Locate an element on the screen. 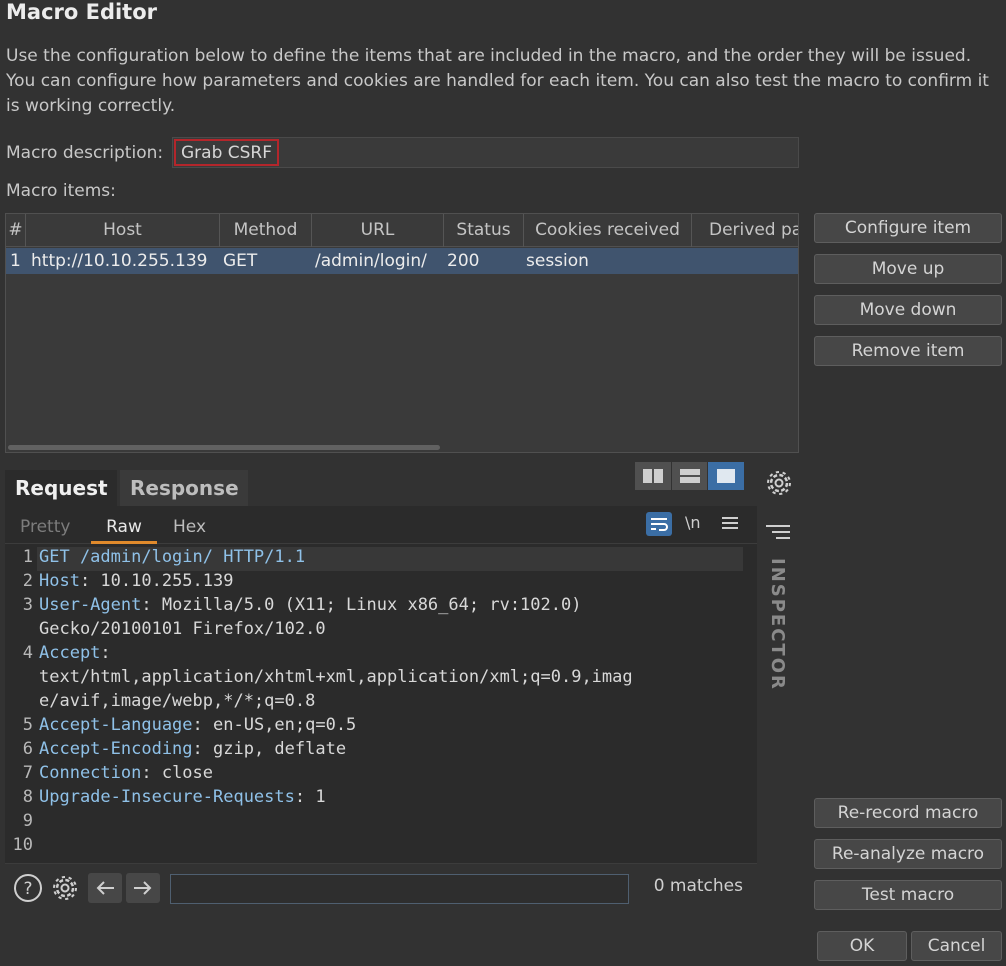 The height and width of the screenshot is (966, 1006). reanalyze-macro-button: Re-analyze macro is located at coordinates (908, 854).